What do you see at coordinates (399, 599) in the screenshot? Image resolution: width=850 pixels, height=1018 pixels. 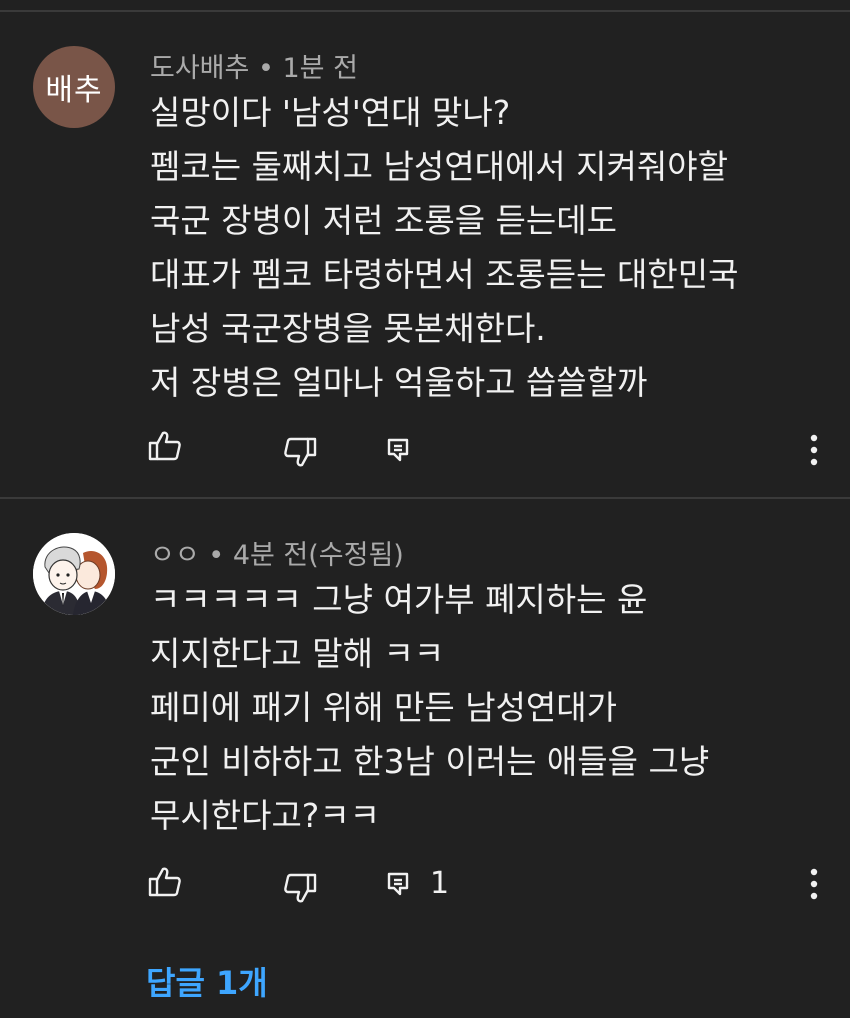 I see `comment-line: ㅋㅋㅋㅋㅋ 그냥 여가부 폐지하는 윤` at bounding box center [399, 599].